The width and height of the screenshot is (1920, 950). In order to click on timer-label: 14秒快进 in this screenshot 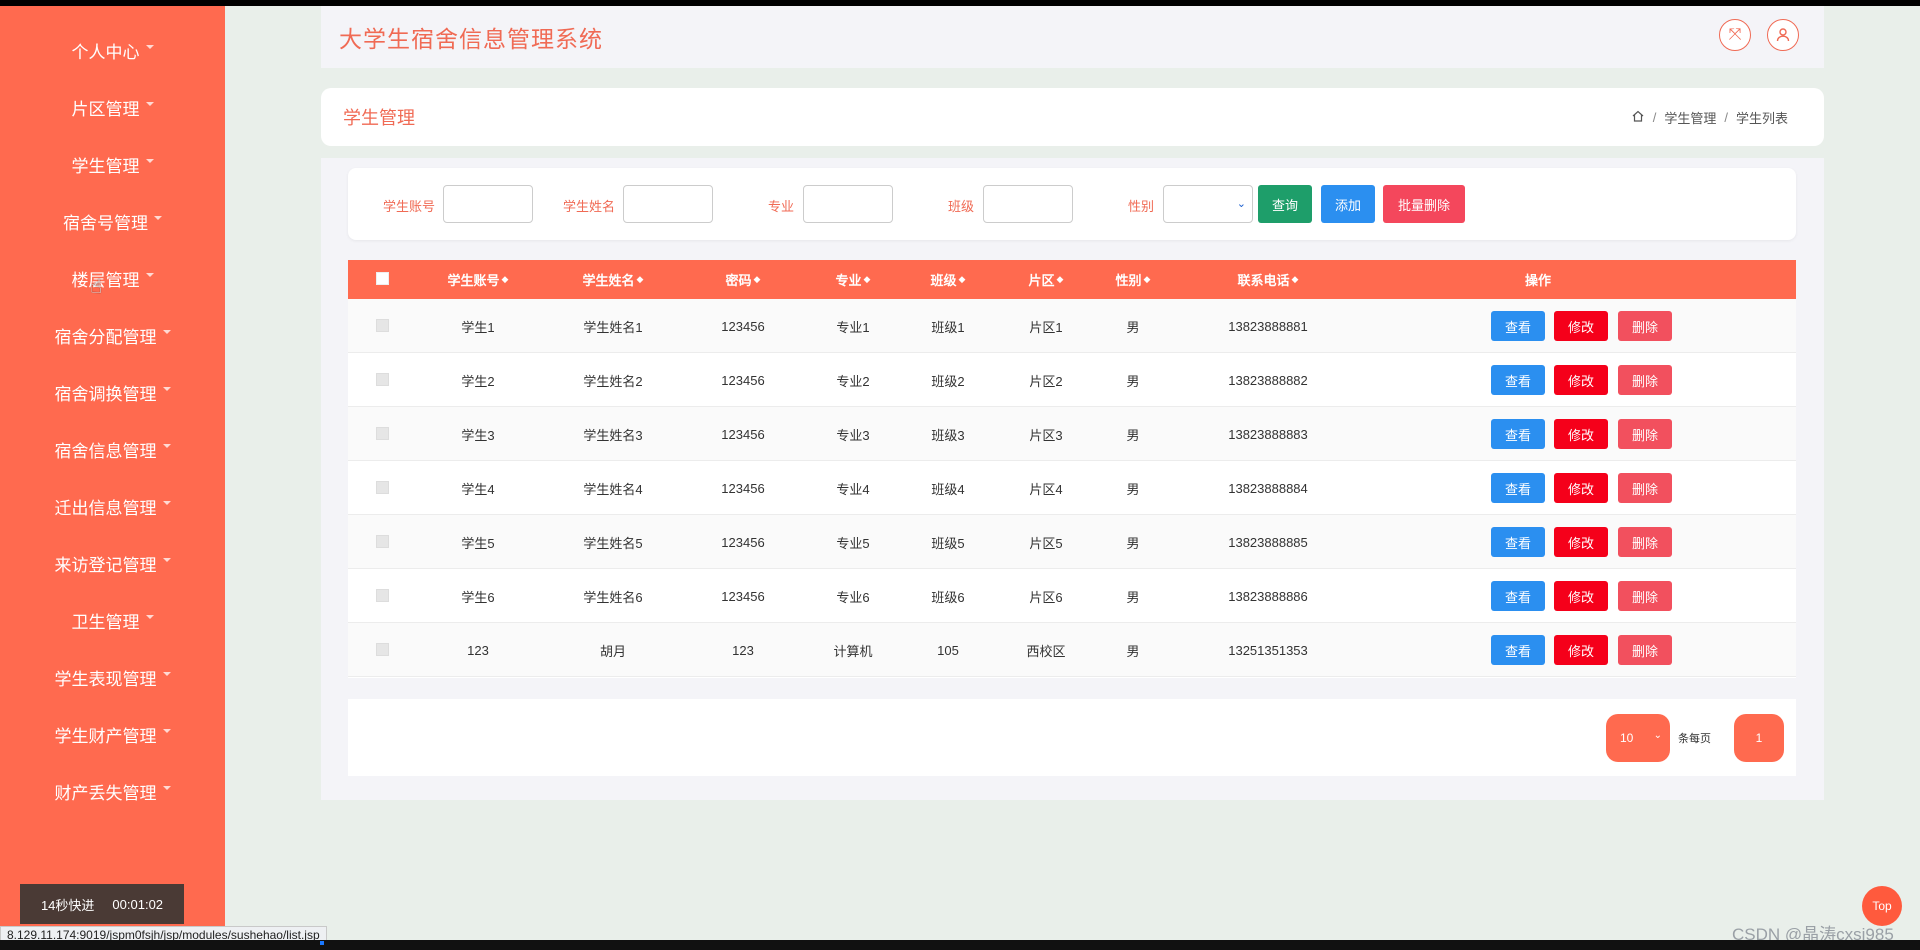, I will do `click(67, 905)`.